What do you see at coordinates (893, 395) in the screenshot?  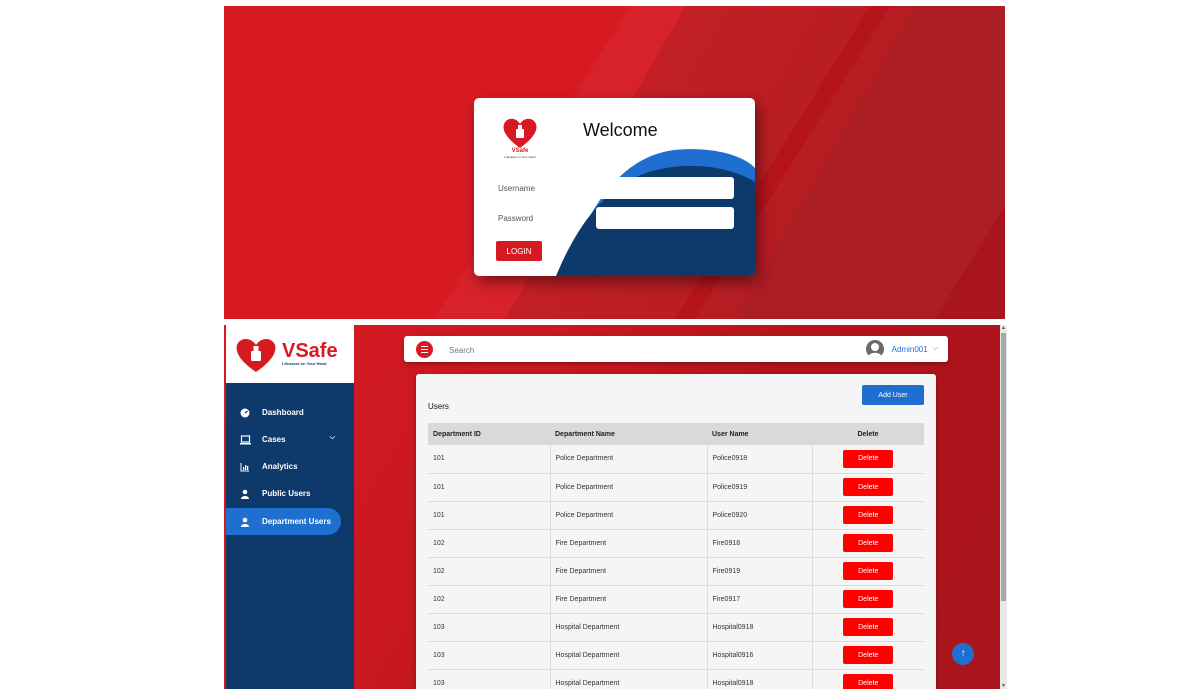 I see `add-user-button: Add User` at bounding box center [893, 395].